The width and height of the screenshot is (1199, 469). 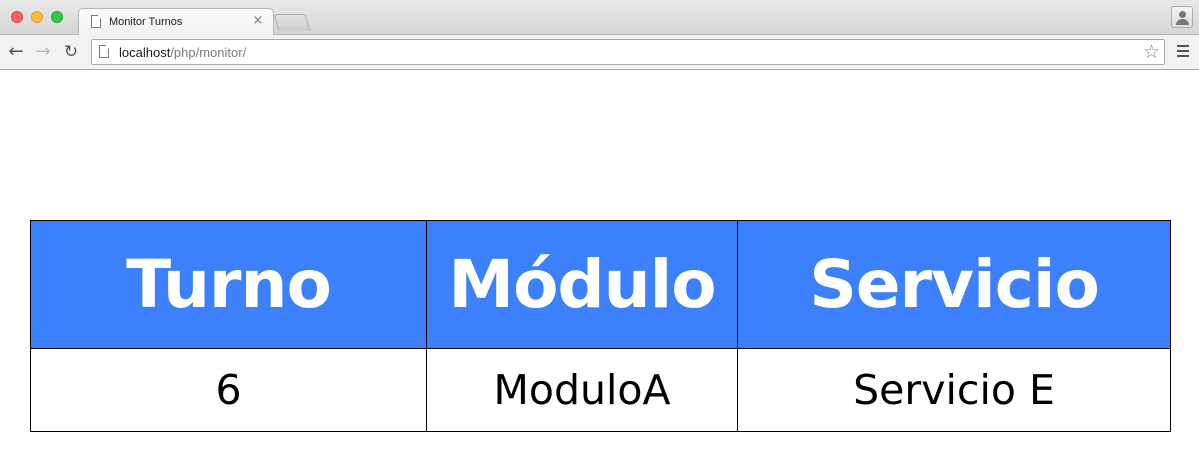 I want to click on forward-button: →, so click(x=43, y=52).